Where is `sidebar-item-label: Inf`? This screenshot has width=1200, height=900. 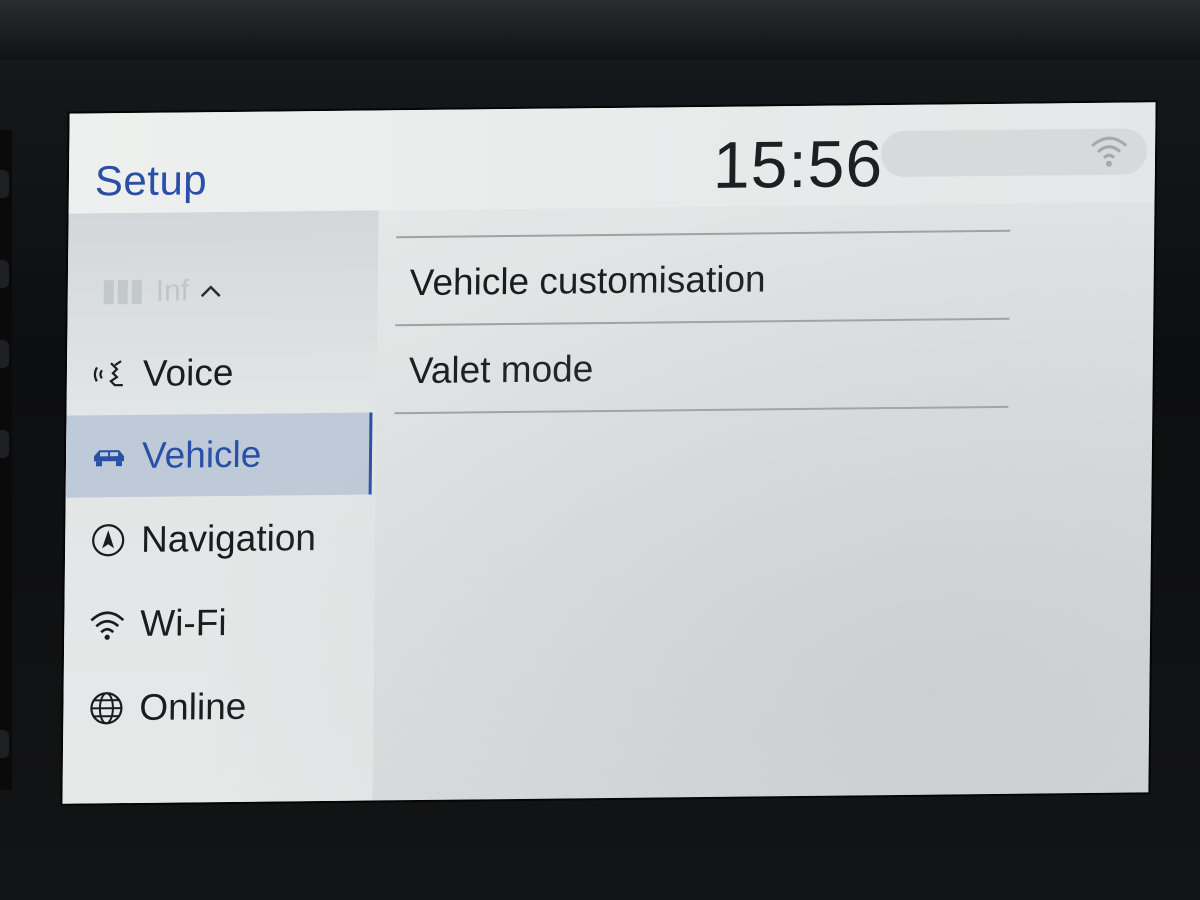 sidebar-item-label: Inf is located at coordinates (172, 291).